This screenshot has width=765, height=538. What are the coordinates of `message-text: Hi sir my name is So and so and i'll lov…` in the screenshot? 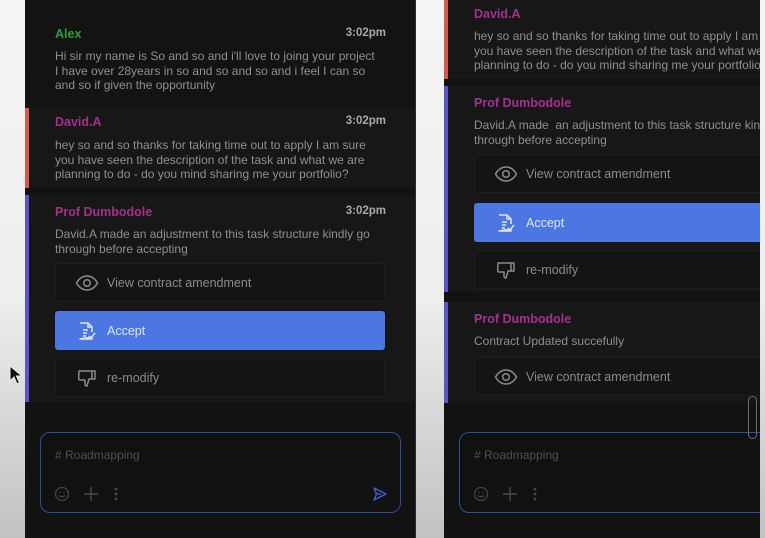 It's located at (215, 71).